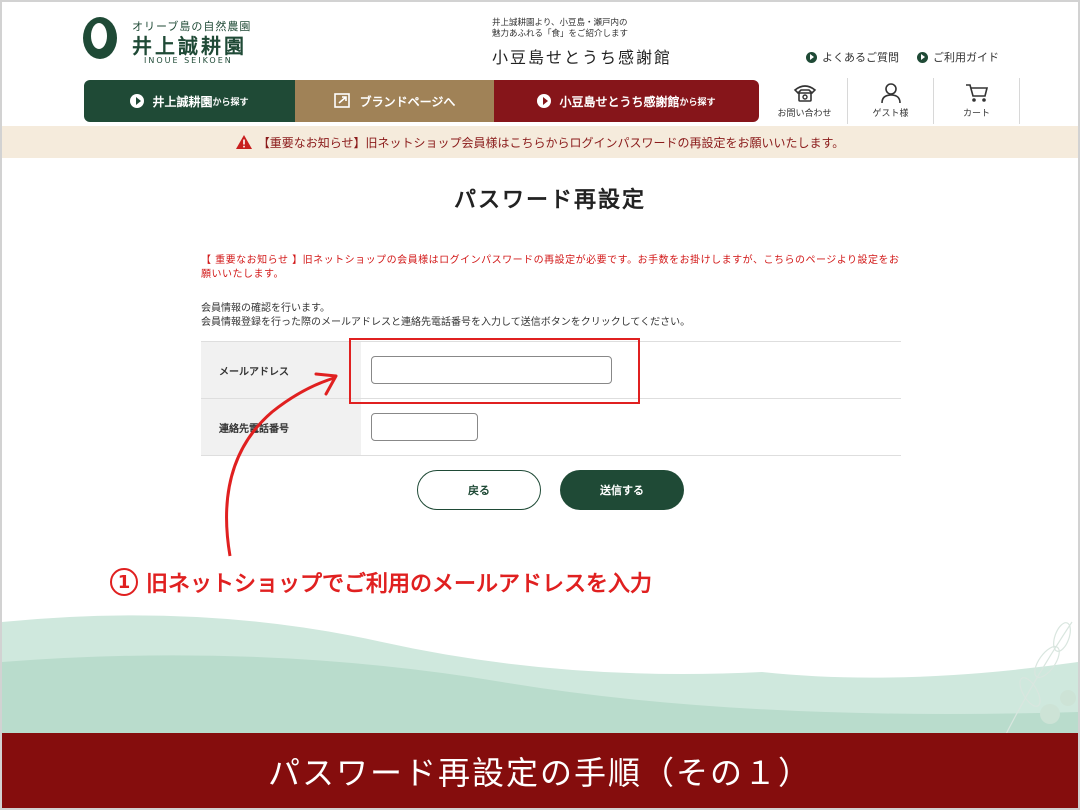  What do you see at coordinates (976, 93) in the screenshot?
I see `cart-icon` at bounding box center [976, 93].